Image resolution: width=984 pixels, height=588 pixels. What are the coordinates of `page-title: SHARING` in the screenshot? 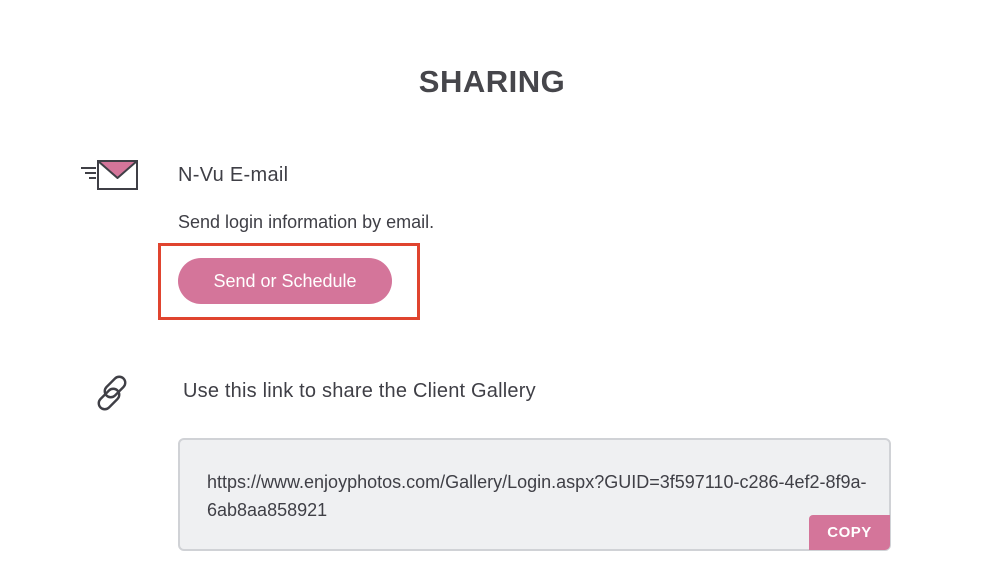 It's located at (492, 81).